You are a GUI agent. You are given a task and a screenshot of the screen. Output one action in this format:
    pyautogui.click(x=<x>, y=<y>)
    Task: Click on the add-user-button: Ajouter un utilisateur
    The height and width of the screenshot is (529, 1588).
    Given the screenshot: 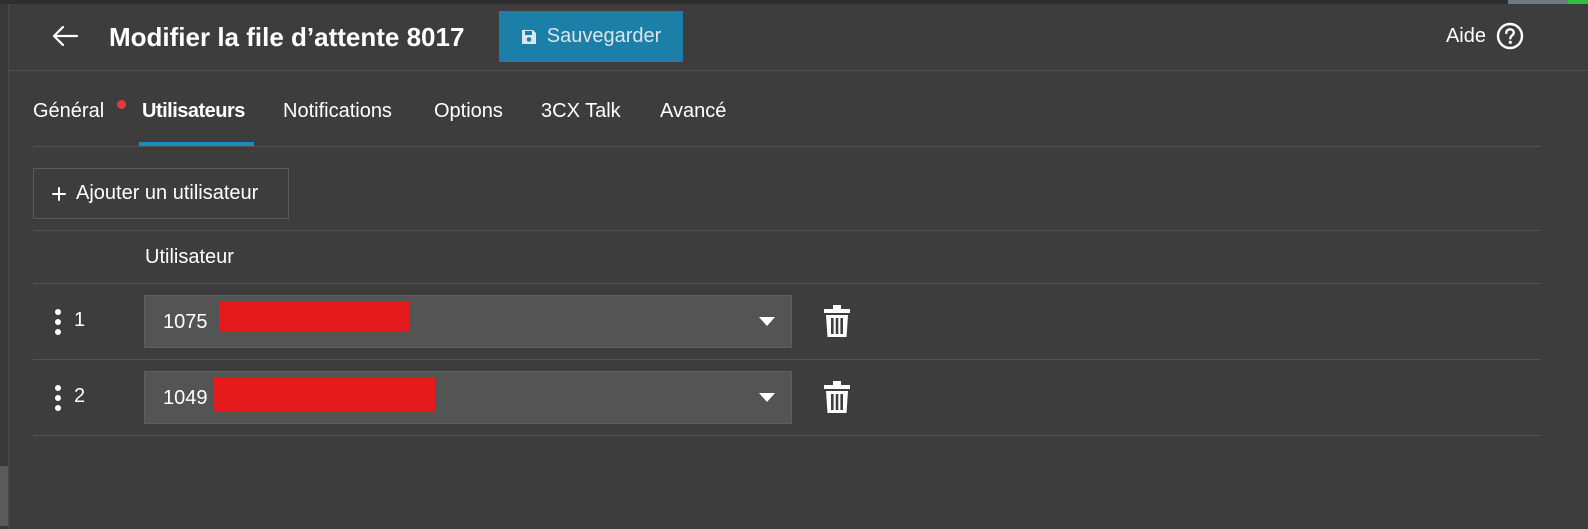 What is the action you would take?
    pyautogui.click(x=161, y=193)
    